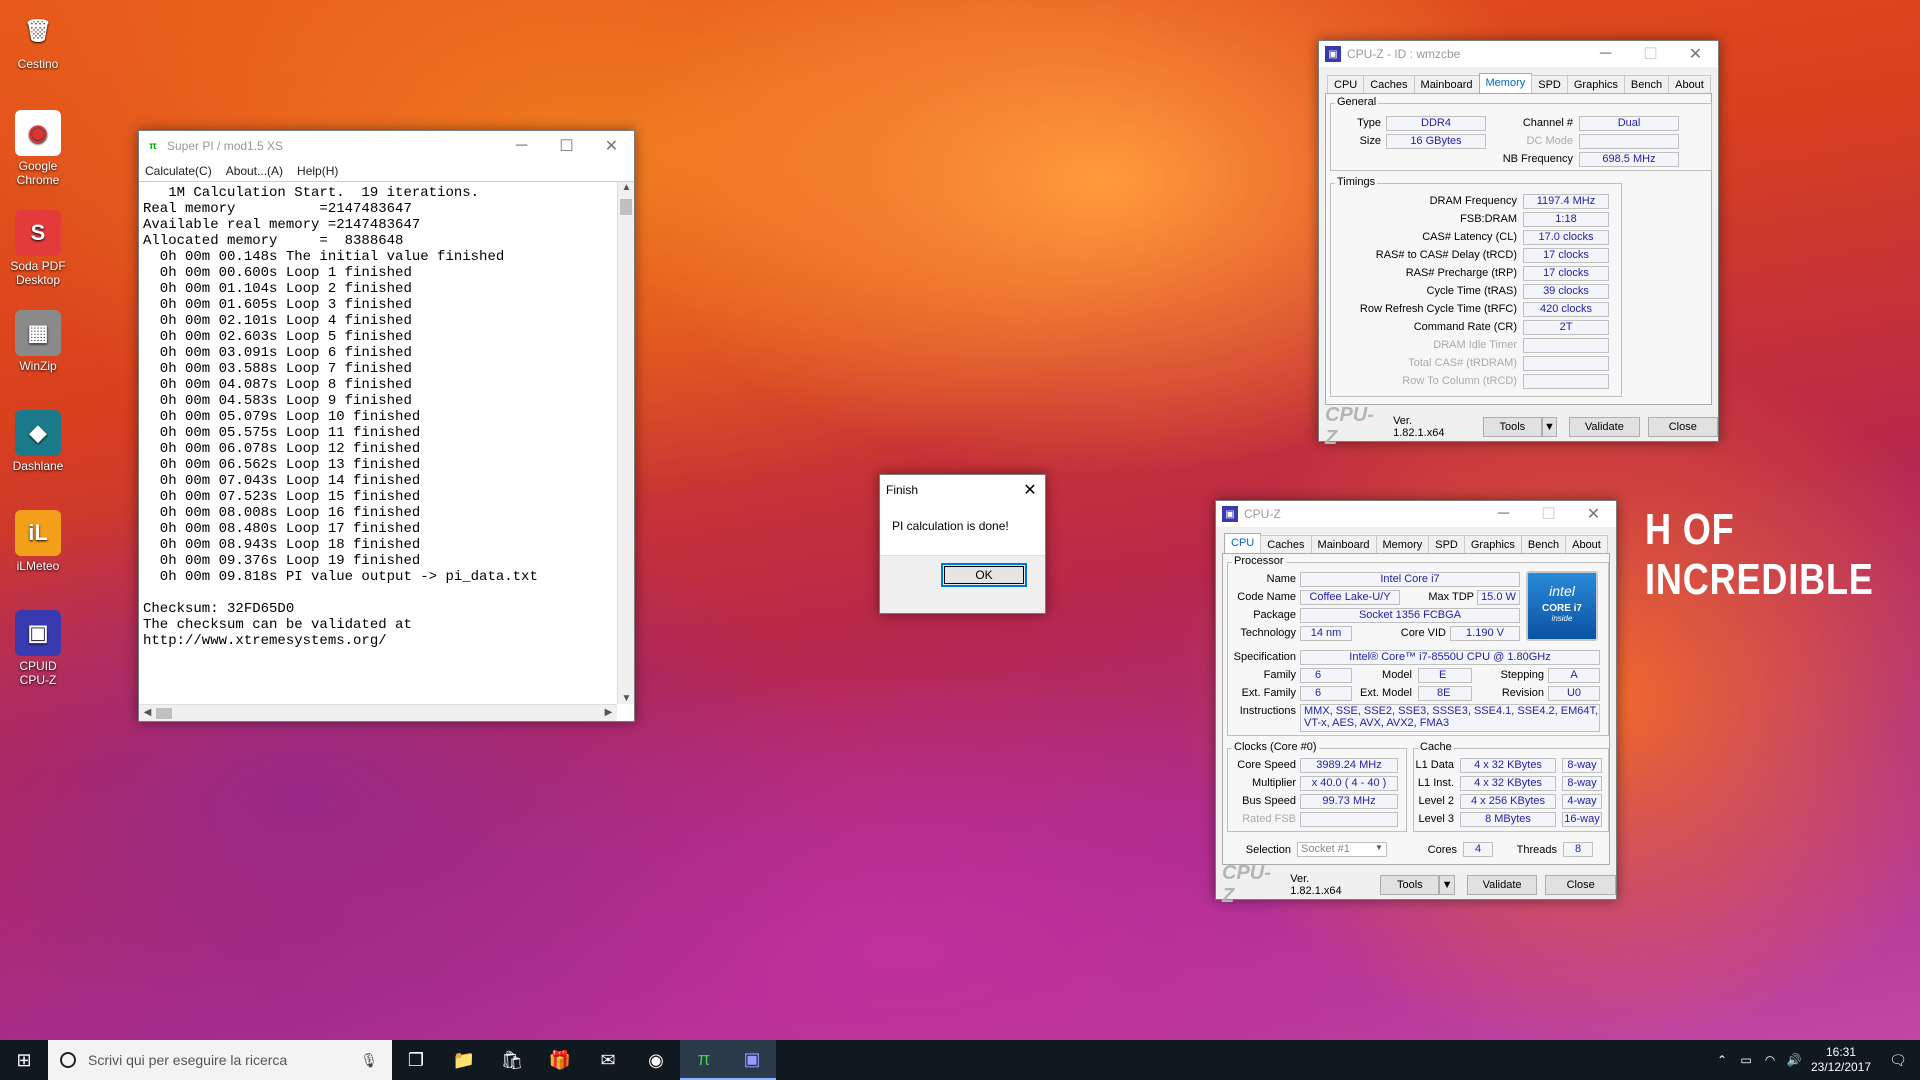  What do you see at coordinates (1326, 675) in the screenshot?
I see `family-value: 6` at bounding box center [1326, 675].